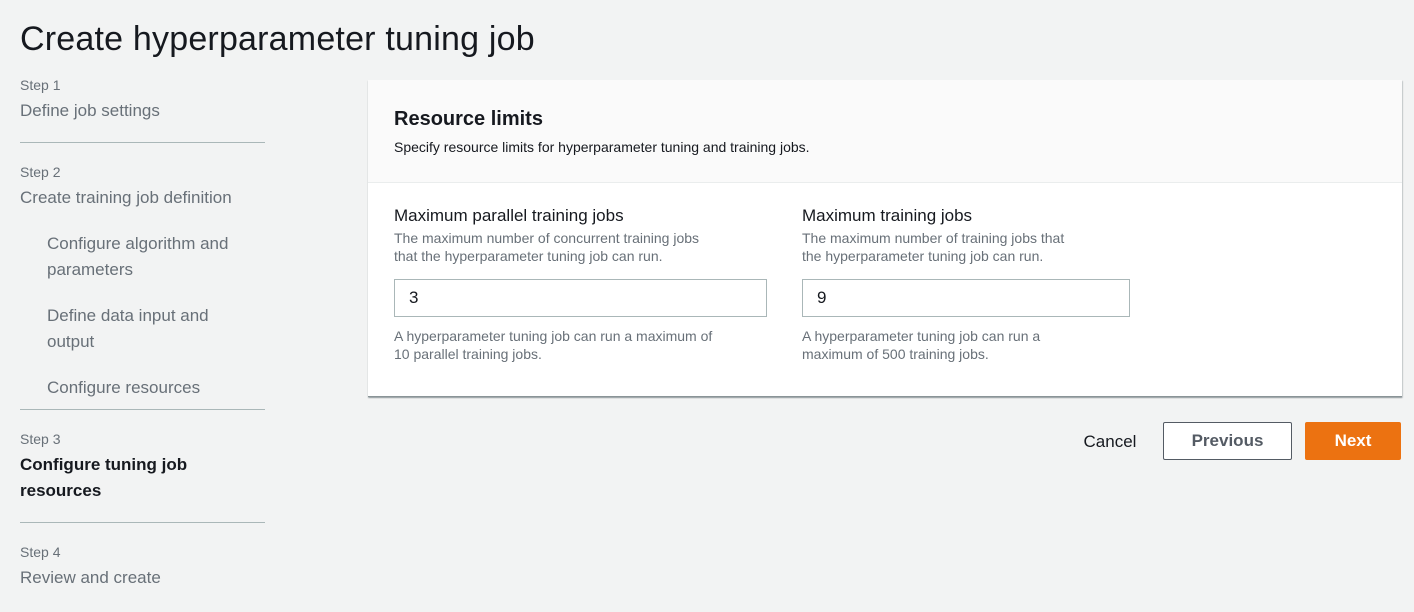 The height and width of the screenshot is (612, 1414). I want to click on field-description: The maximum number of training jobs that, so click(933, 238).